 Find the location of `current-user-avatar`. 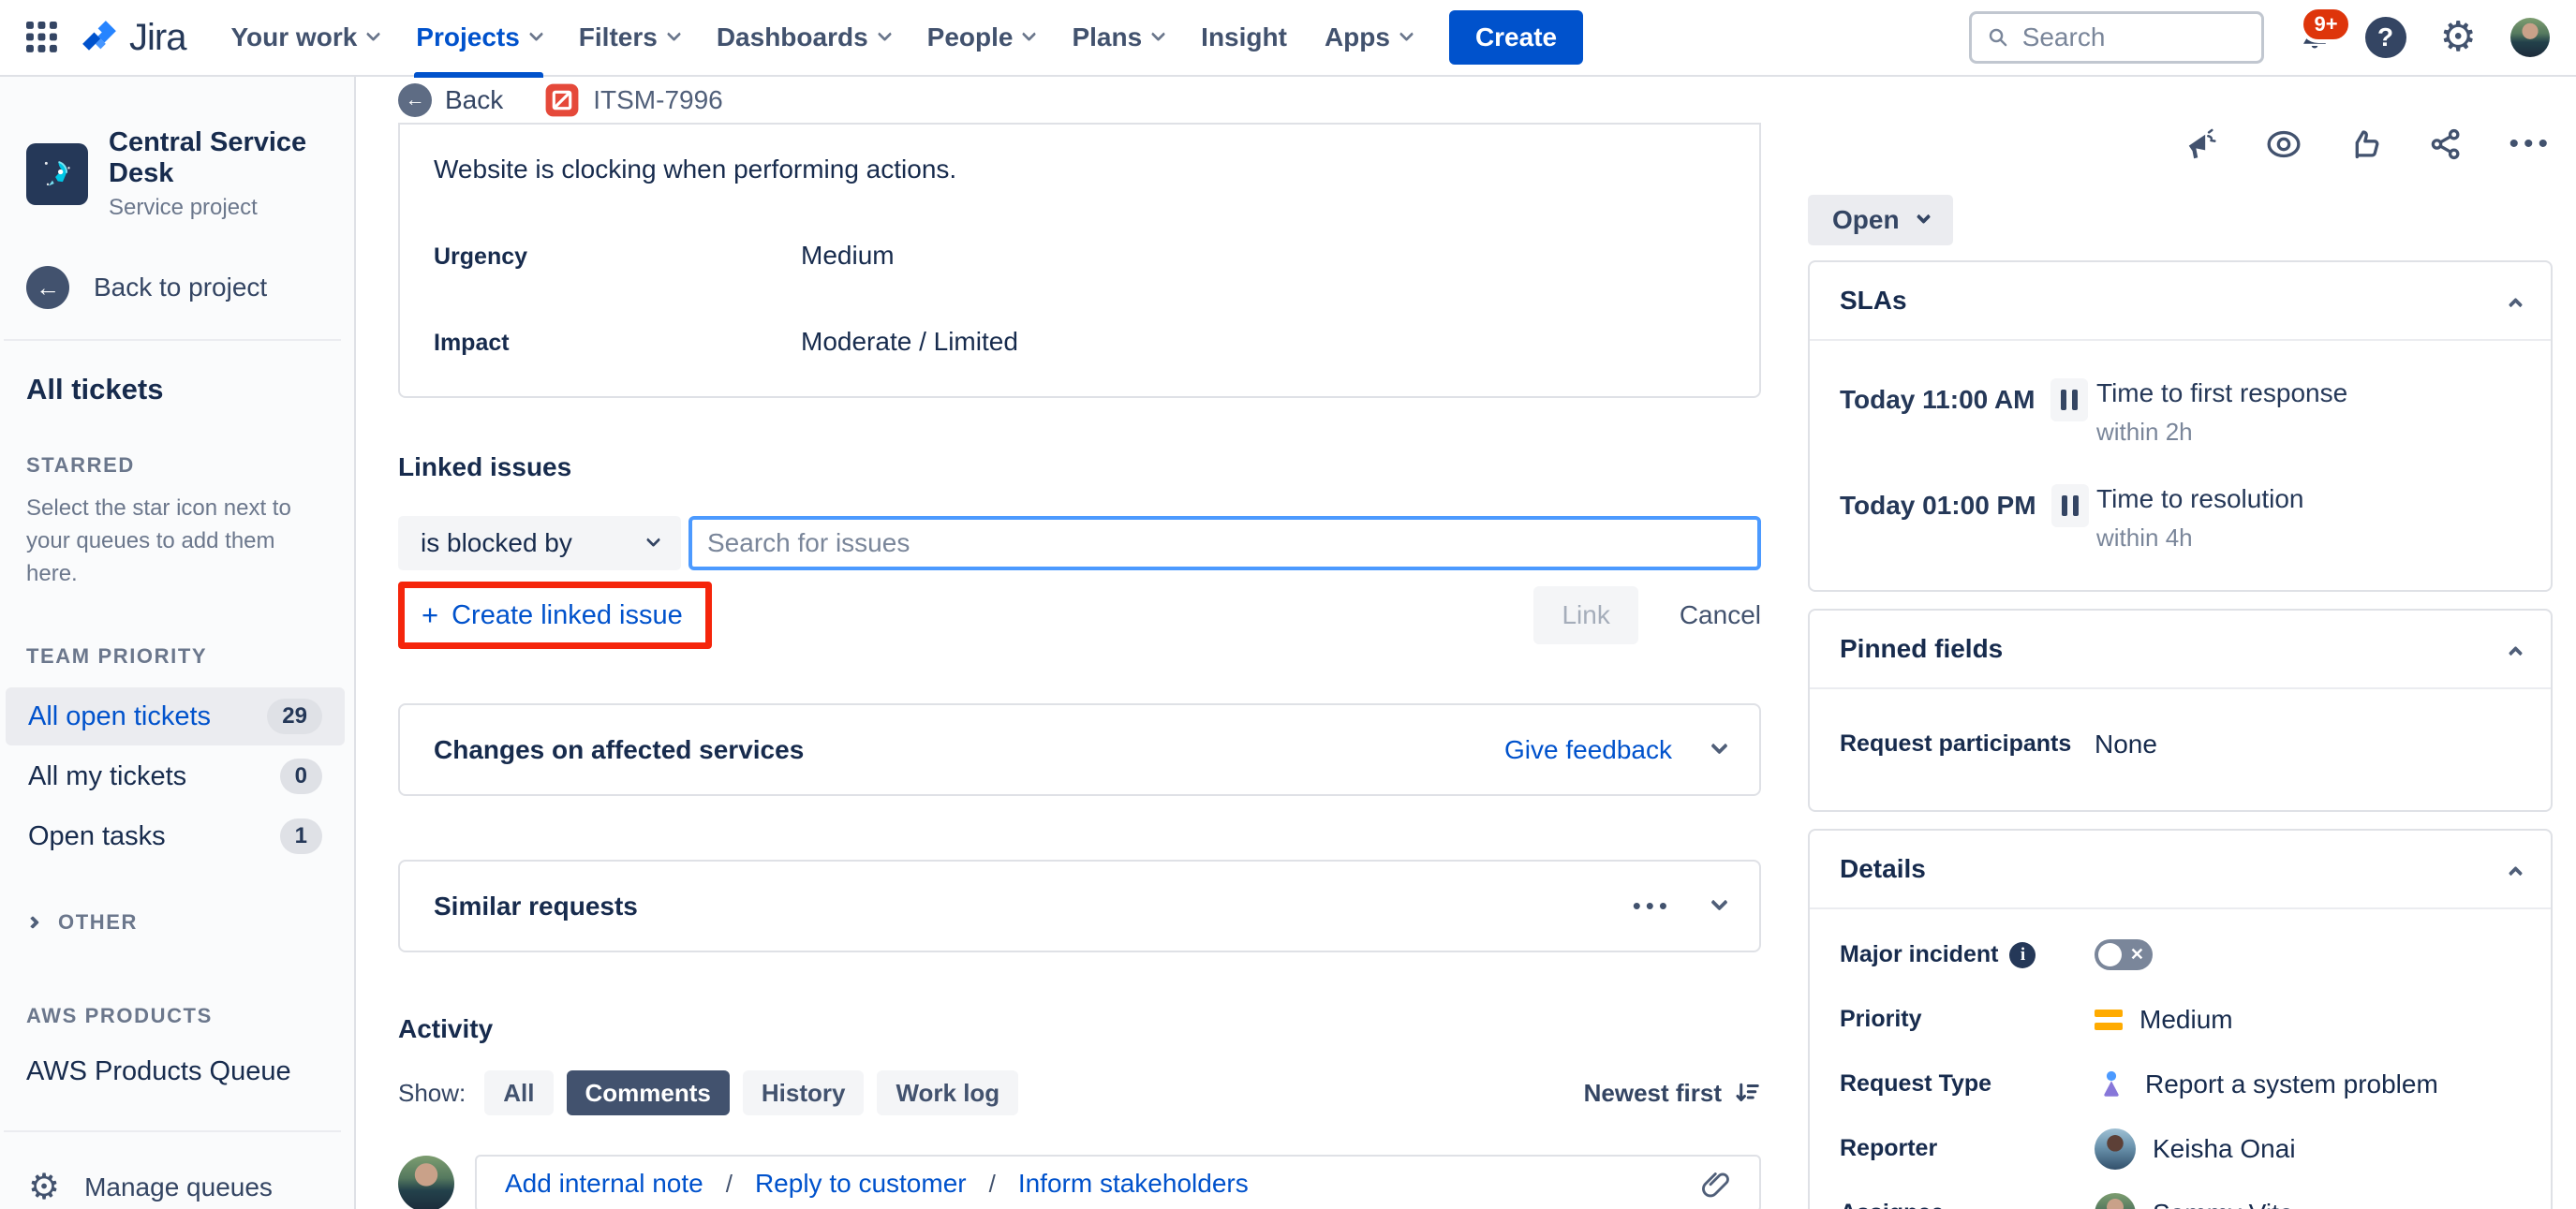

current-user-avatar is located at coordinates (426, 1182).